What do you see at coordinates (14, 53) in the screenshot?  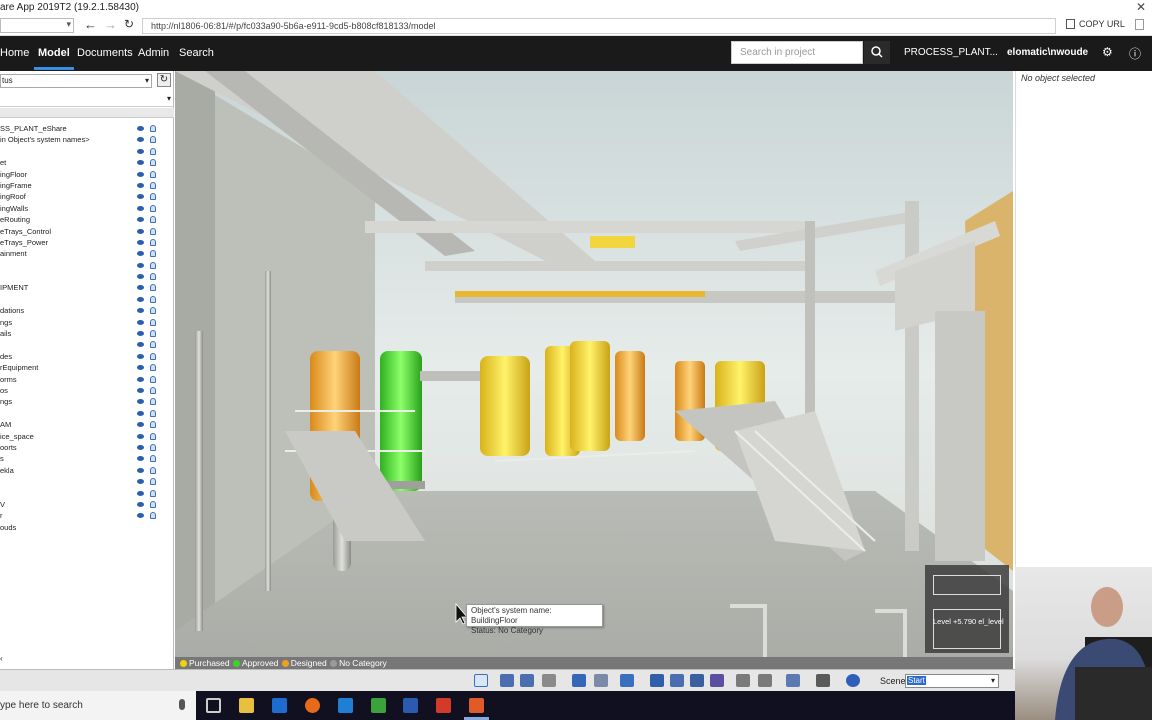 I see `tab-home: Home` at bounding box center [14, 53].